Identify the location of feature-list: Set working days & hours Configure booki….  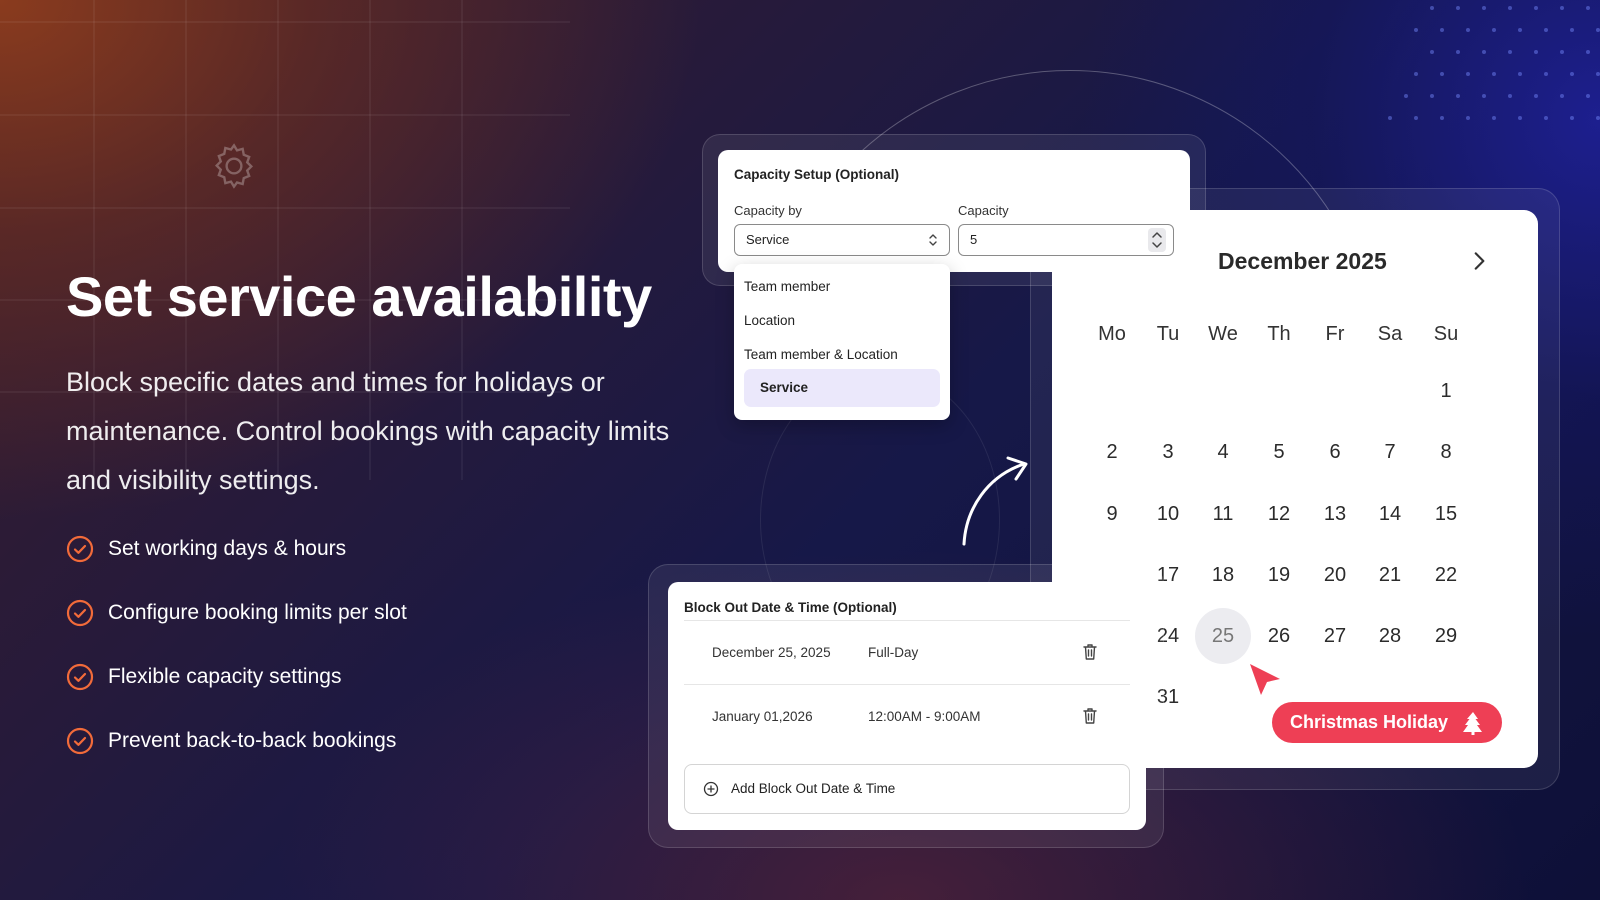
(236, 662).